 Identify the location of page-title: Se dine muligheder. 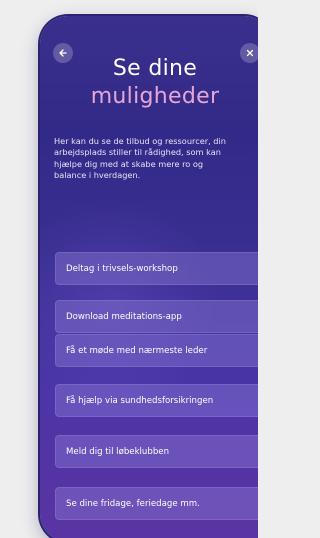
(155, 83).